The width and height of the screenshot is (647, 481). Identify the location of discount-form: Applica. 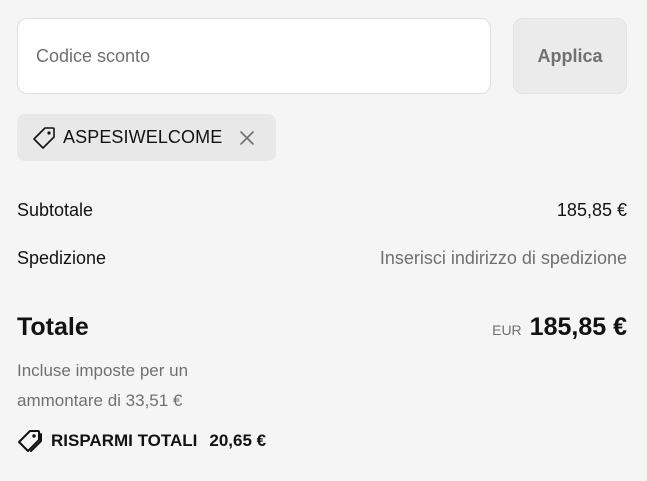
(322, 56).